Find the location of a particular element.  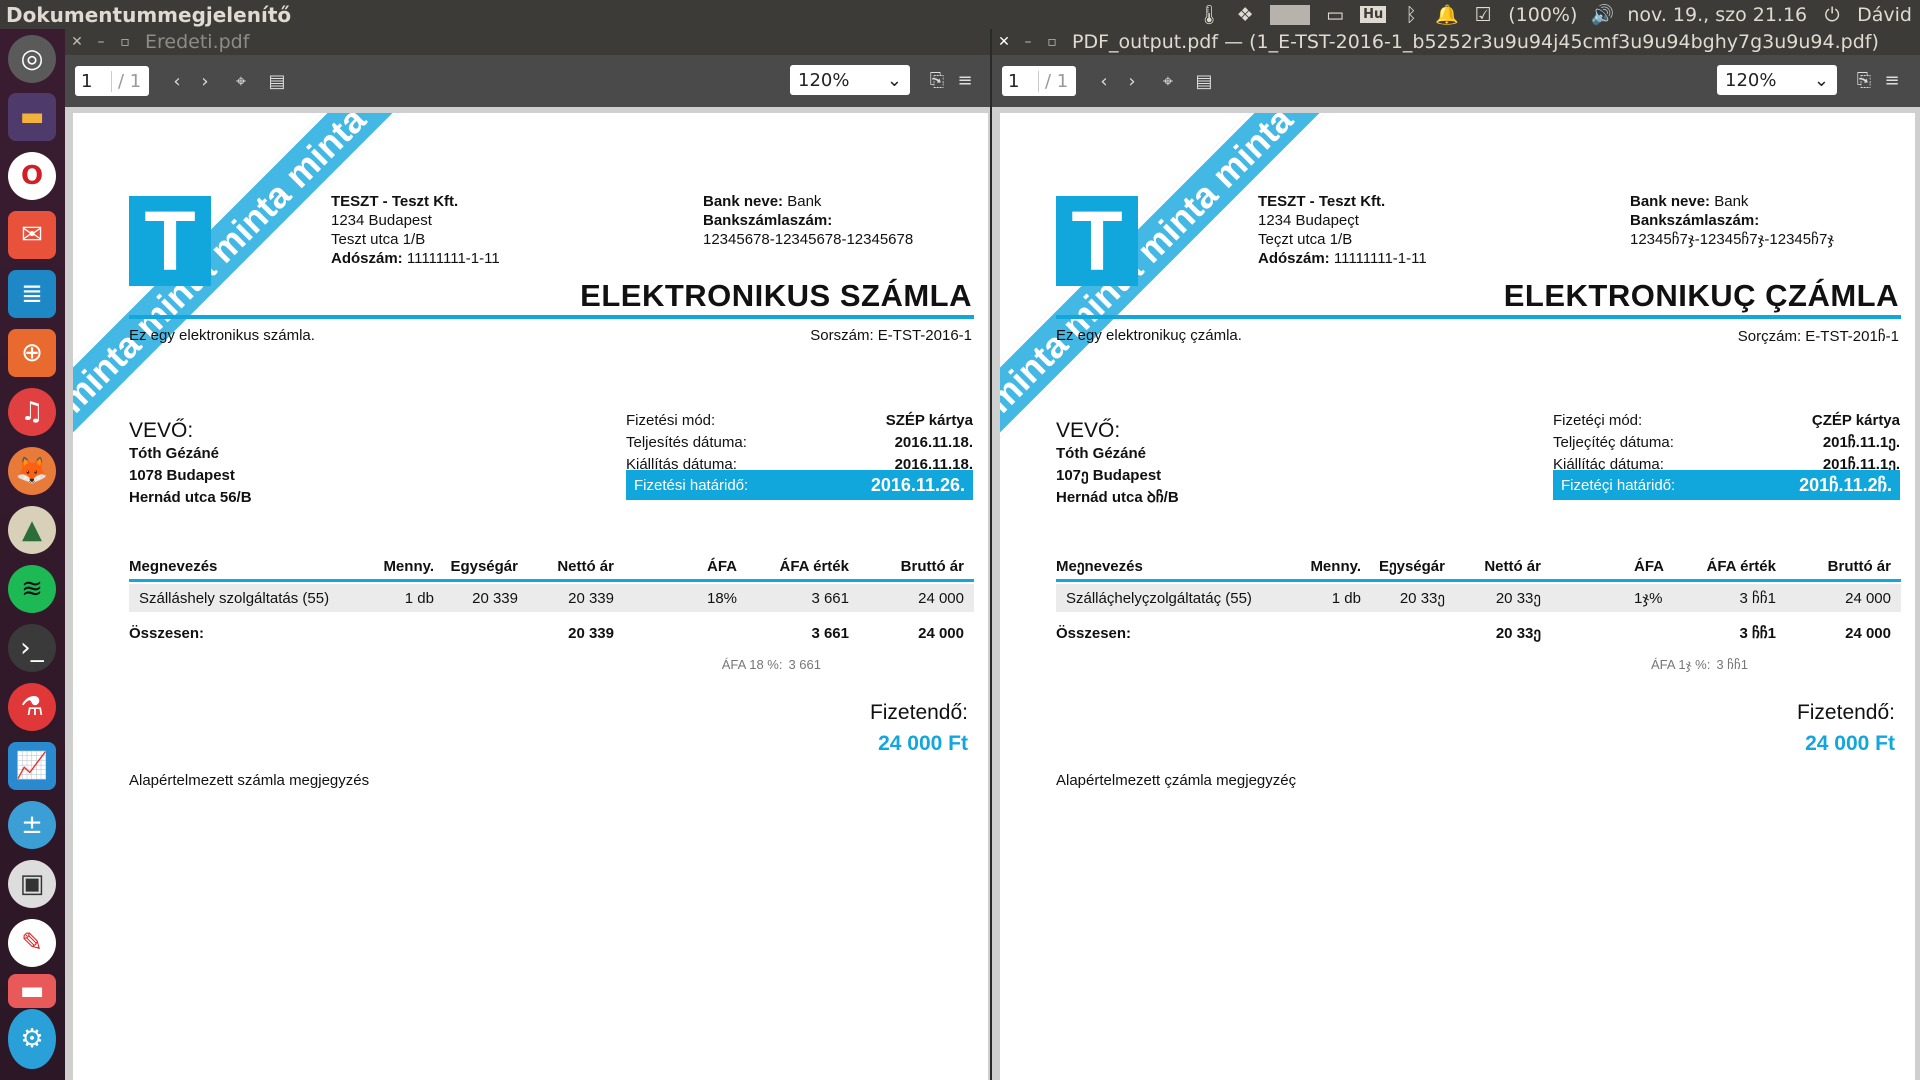

dropbox-icon: ❖ is located at coordinates (1245, 15).